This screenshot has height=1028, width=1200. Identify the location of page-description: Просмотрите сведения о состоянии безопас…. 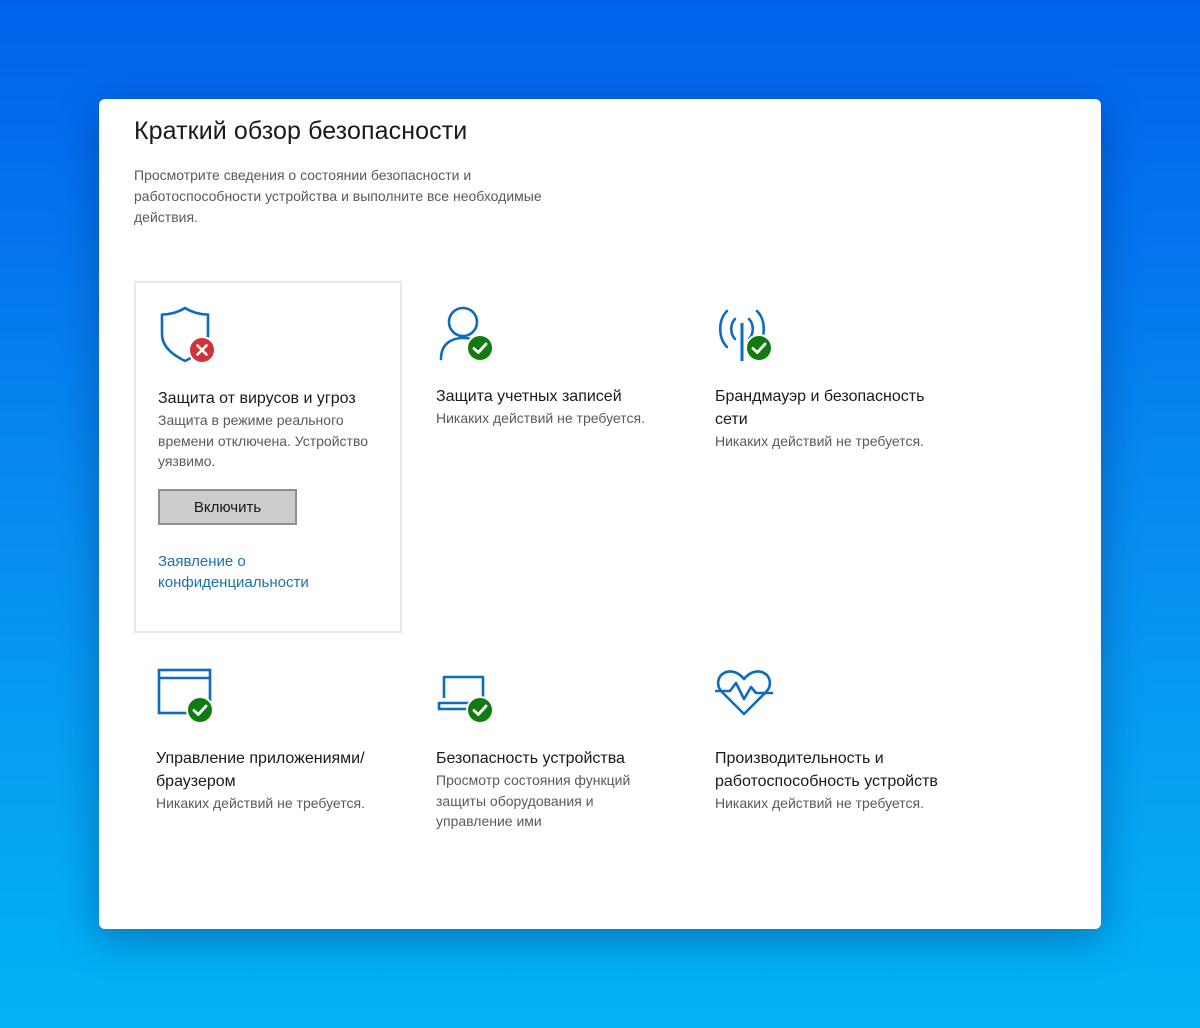
(338, 196).